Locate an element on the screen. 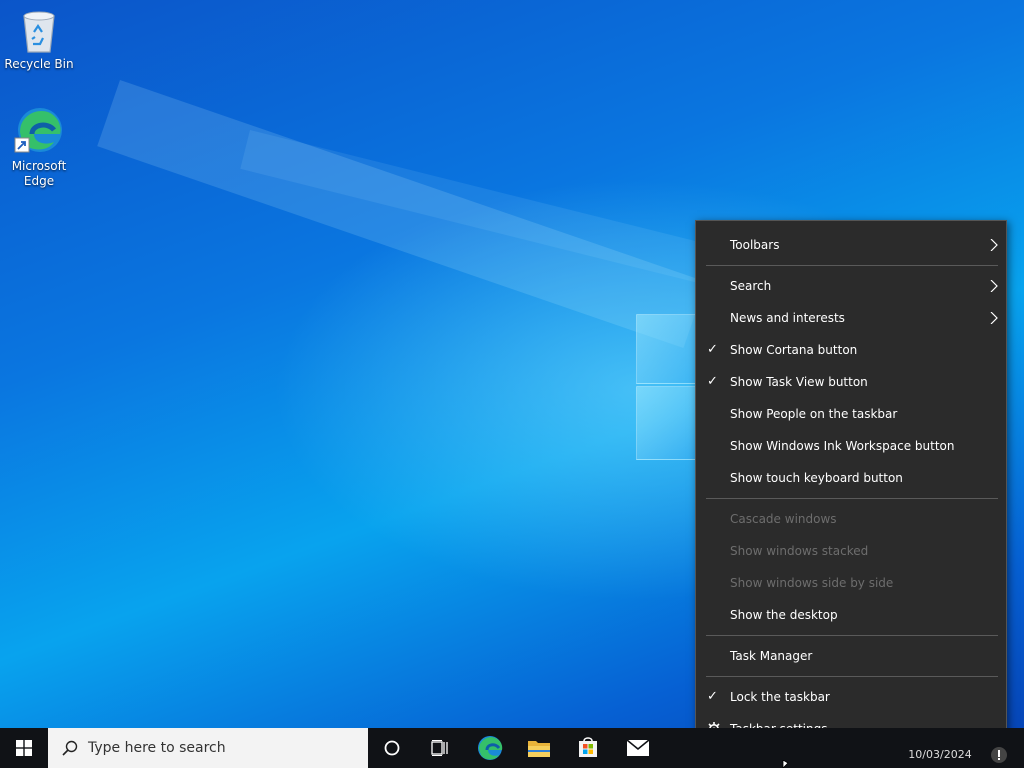 The height and width of the screenshot is (768, 1024). recycle-bin-icon is located at coordinates (39, 32).